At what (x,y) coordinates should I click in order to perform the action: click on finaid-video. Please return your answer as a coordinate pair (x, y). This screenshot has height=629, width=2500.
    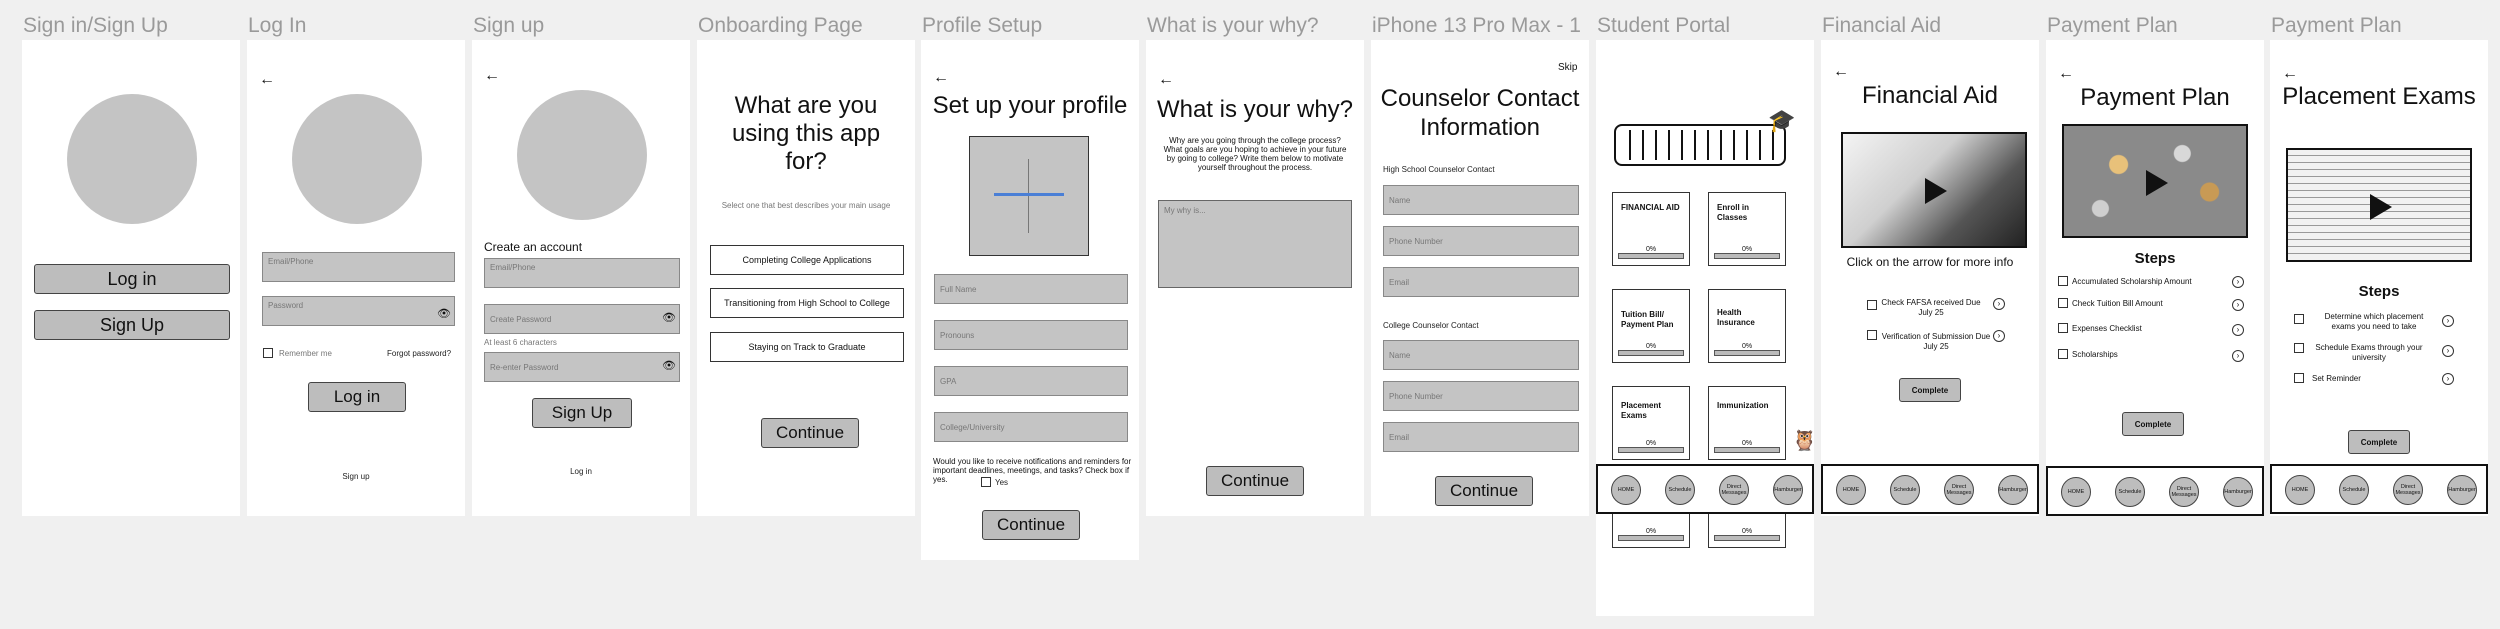
    Looking at the image, I should click on (1934, 190).